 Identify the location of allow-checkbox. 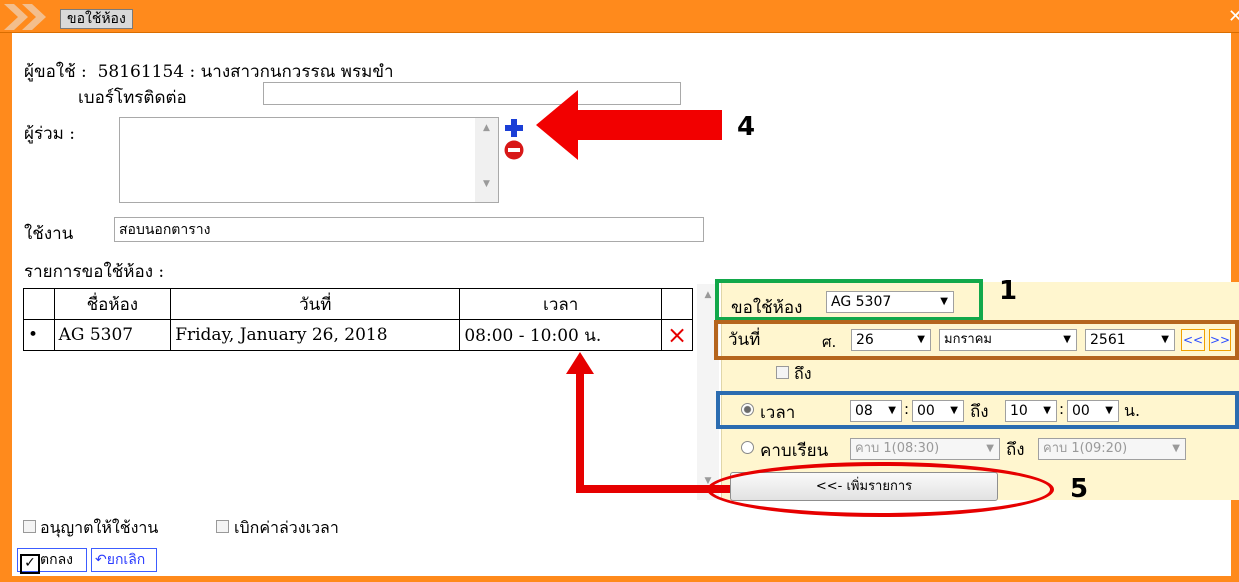
(29, 526).